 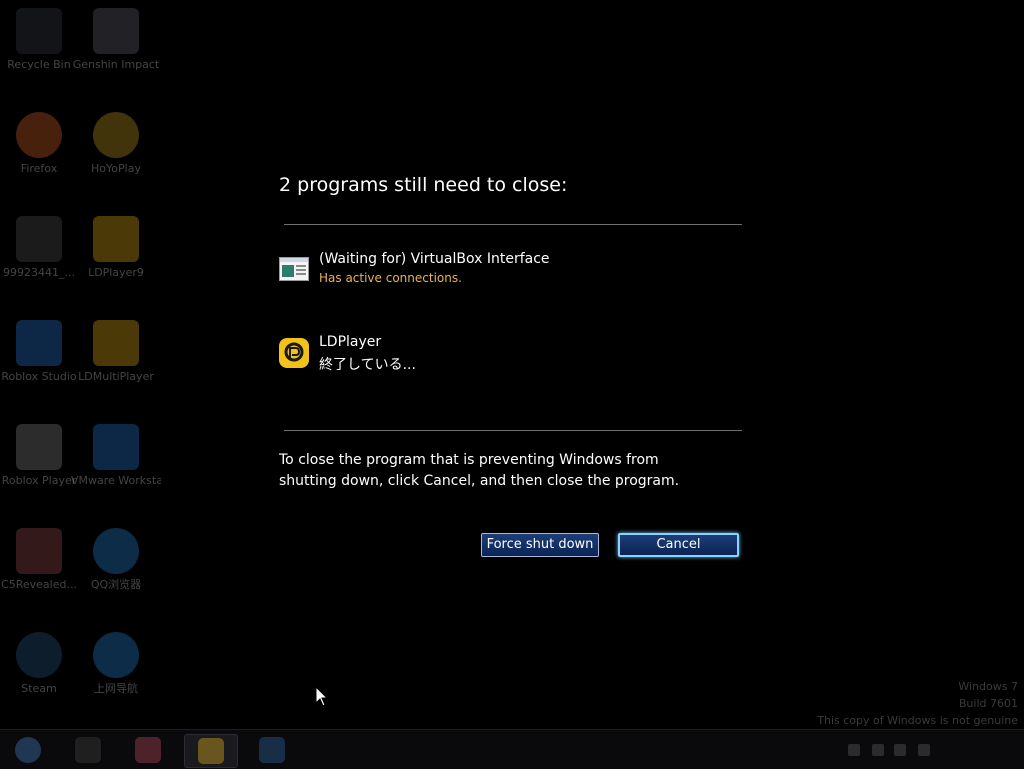 I want to click on watermark-os-name: Windows 7, so click(x=988, y=686).